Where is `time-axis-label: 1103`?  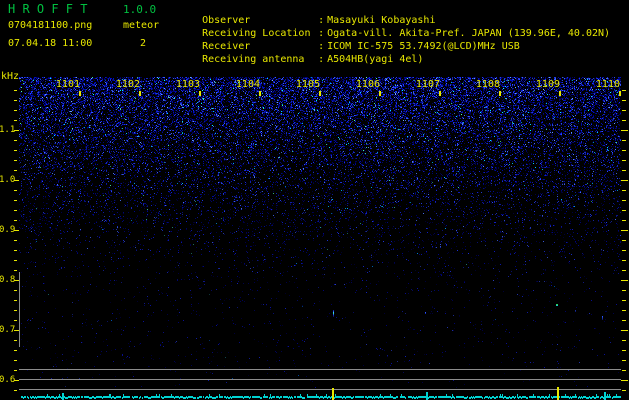 time-axis-label: 1103 is located at coordinates (187, 84).